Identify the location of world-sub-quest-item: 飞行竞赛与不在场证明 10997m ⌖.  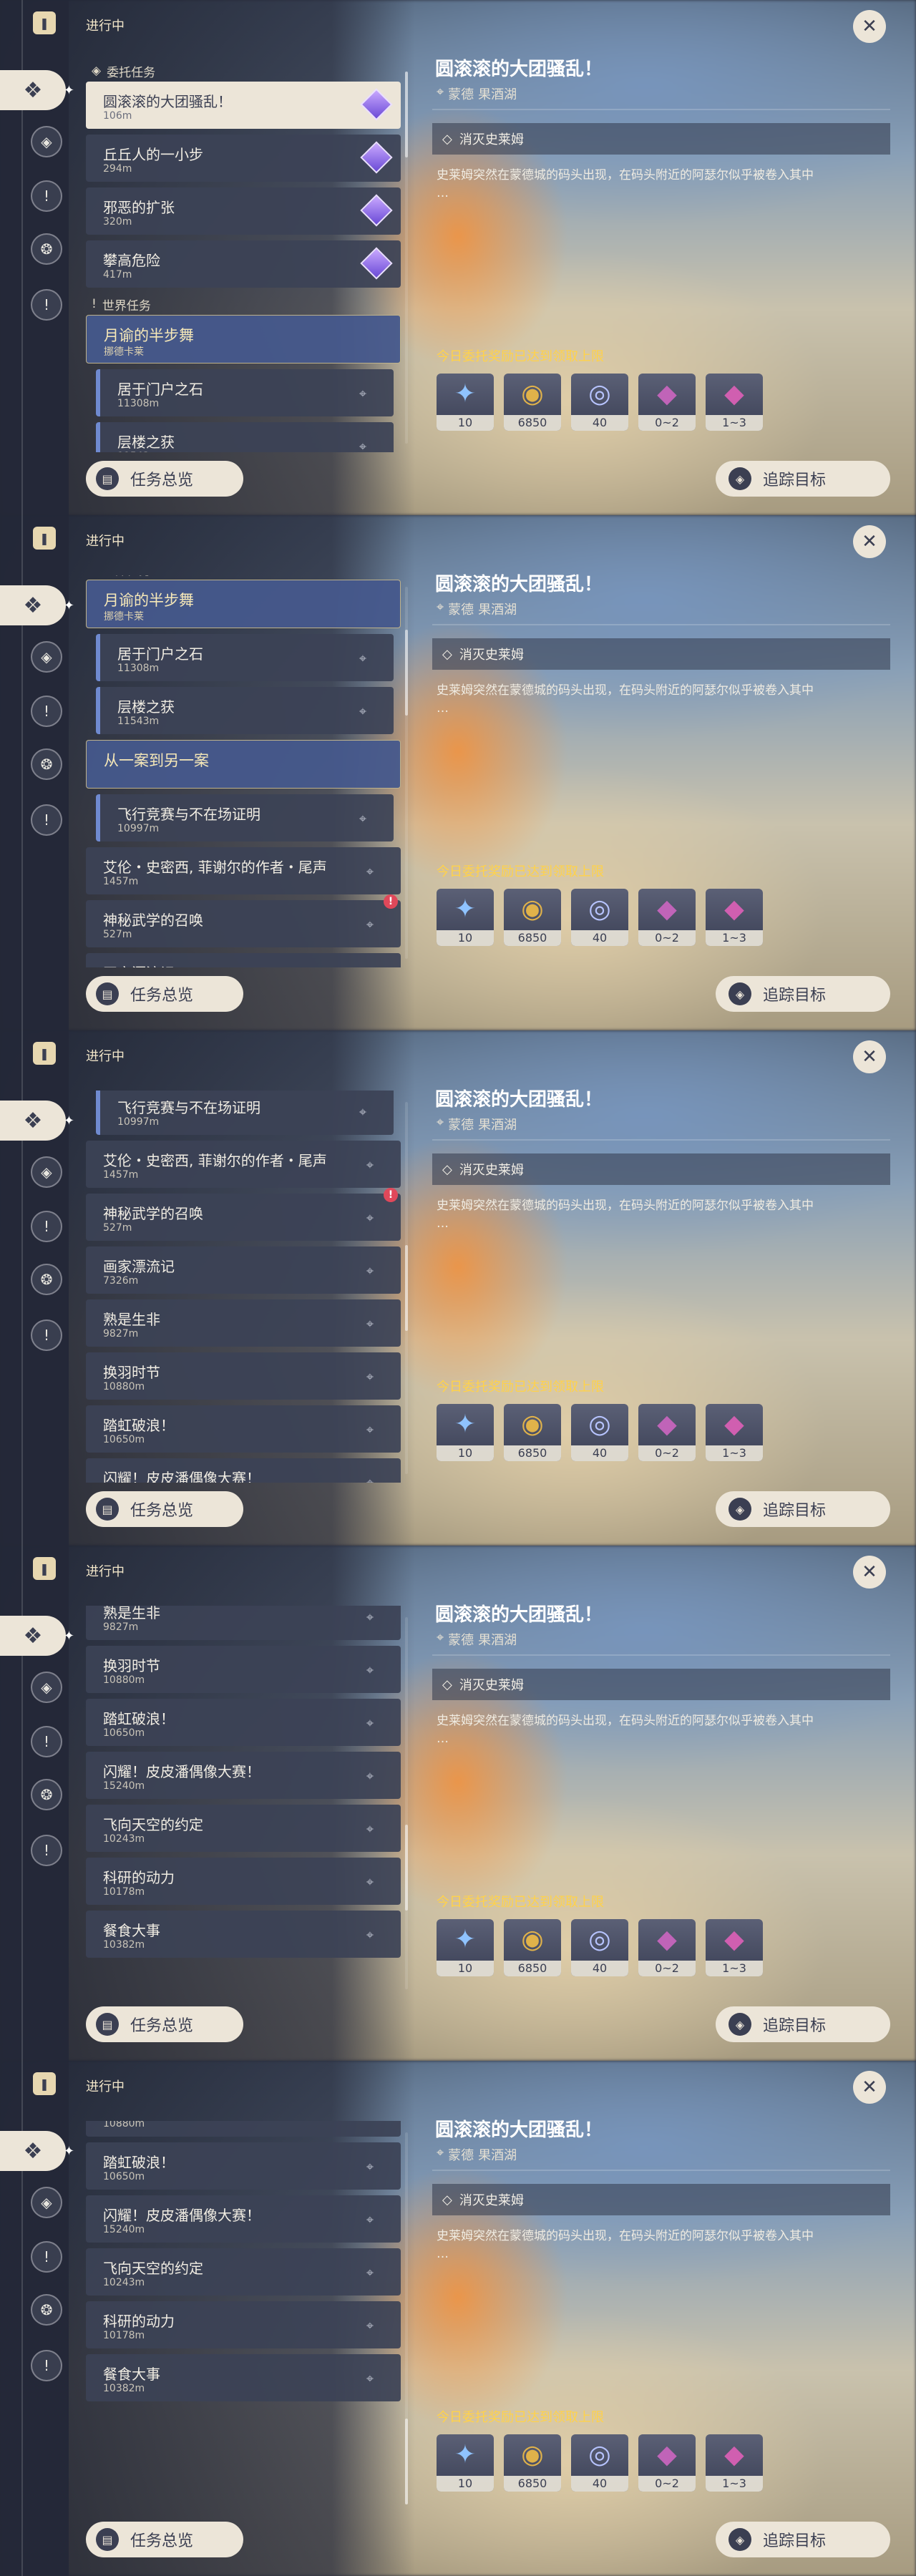
(245, 817).